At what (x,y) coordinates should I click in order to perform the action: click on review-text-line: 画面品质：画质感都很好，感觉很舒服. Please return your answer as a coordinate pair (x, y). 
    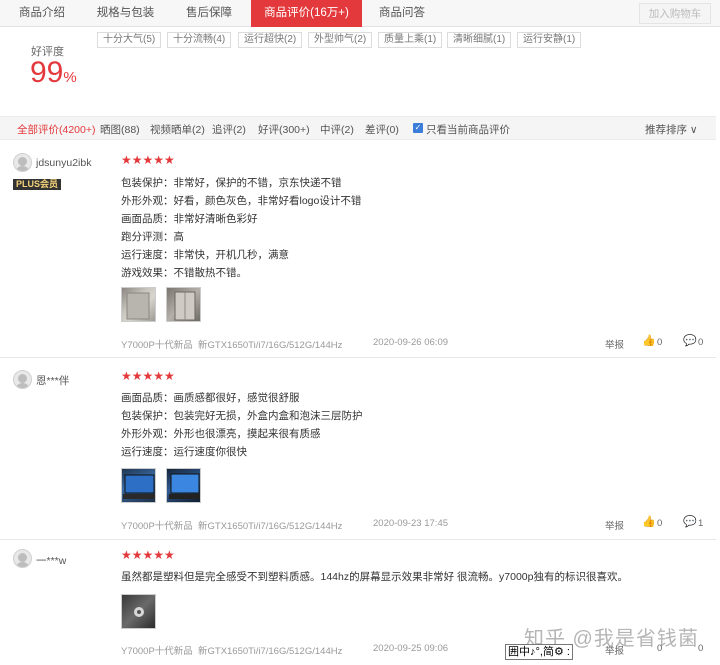
    Looking at the image, I should click on (210, 398).